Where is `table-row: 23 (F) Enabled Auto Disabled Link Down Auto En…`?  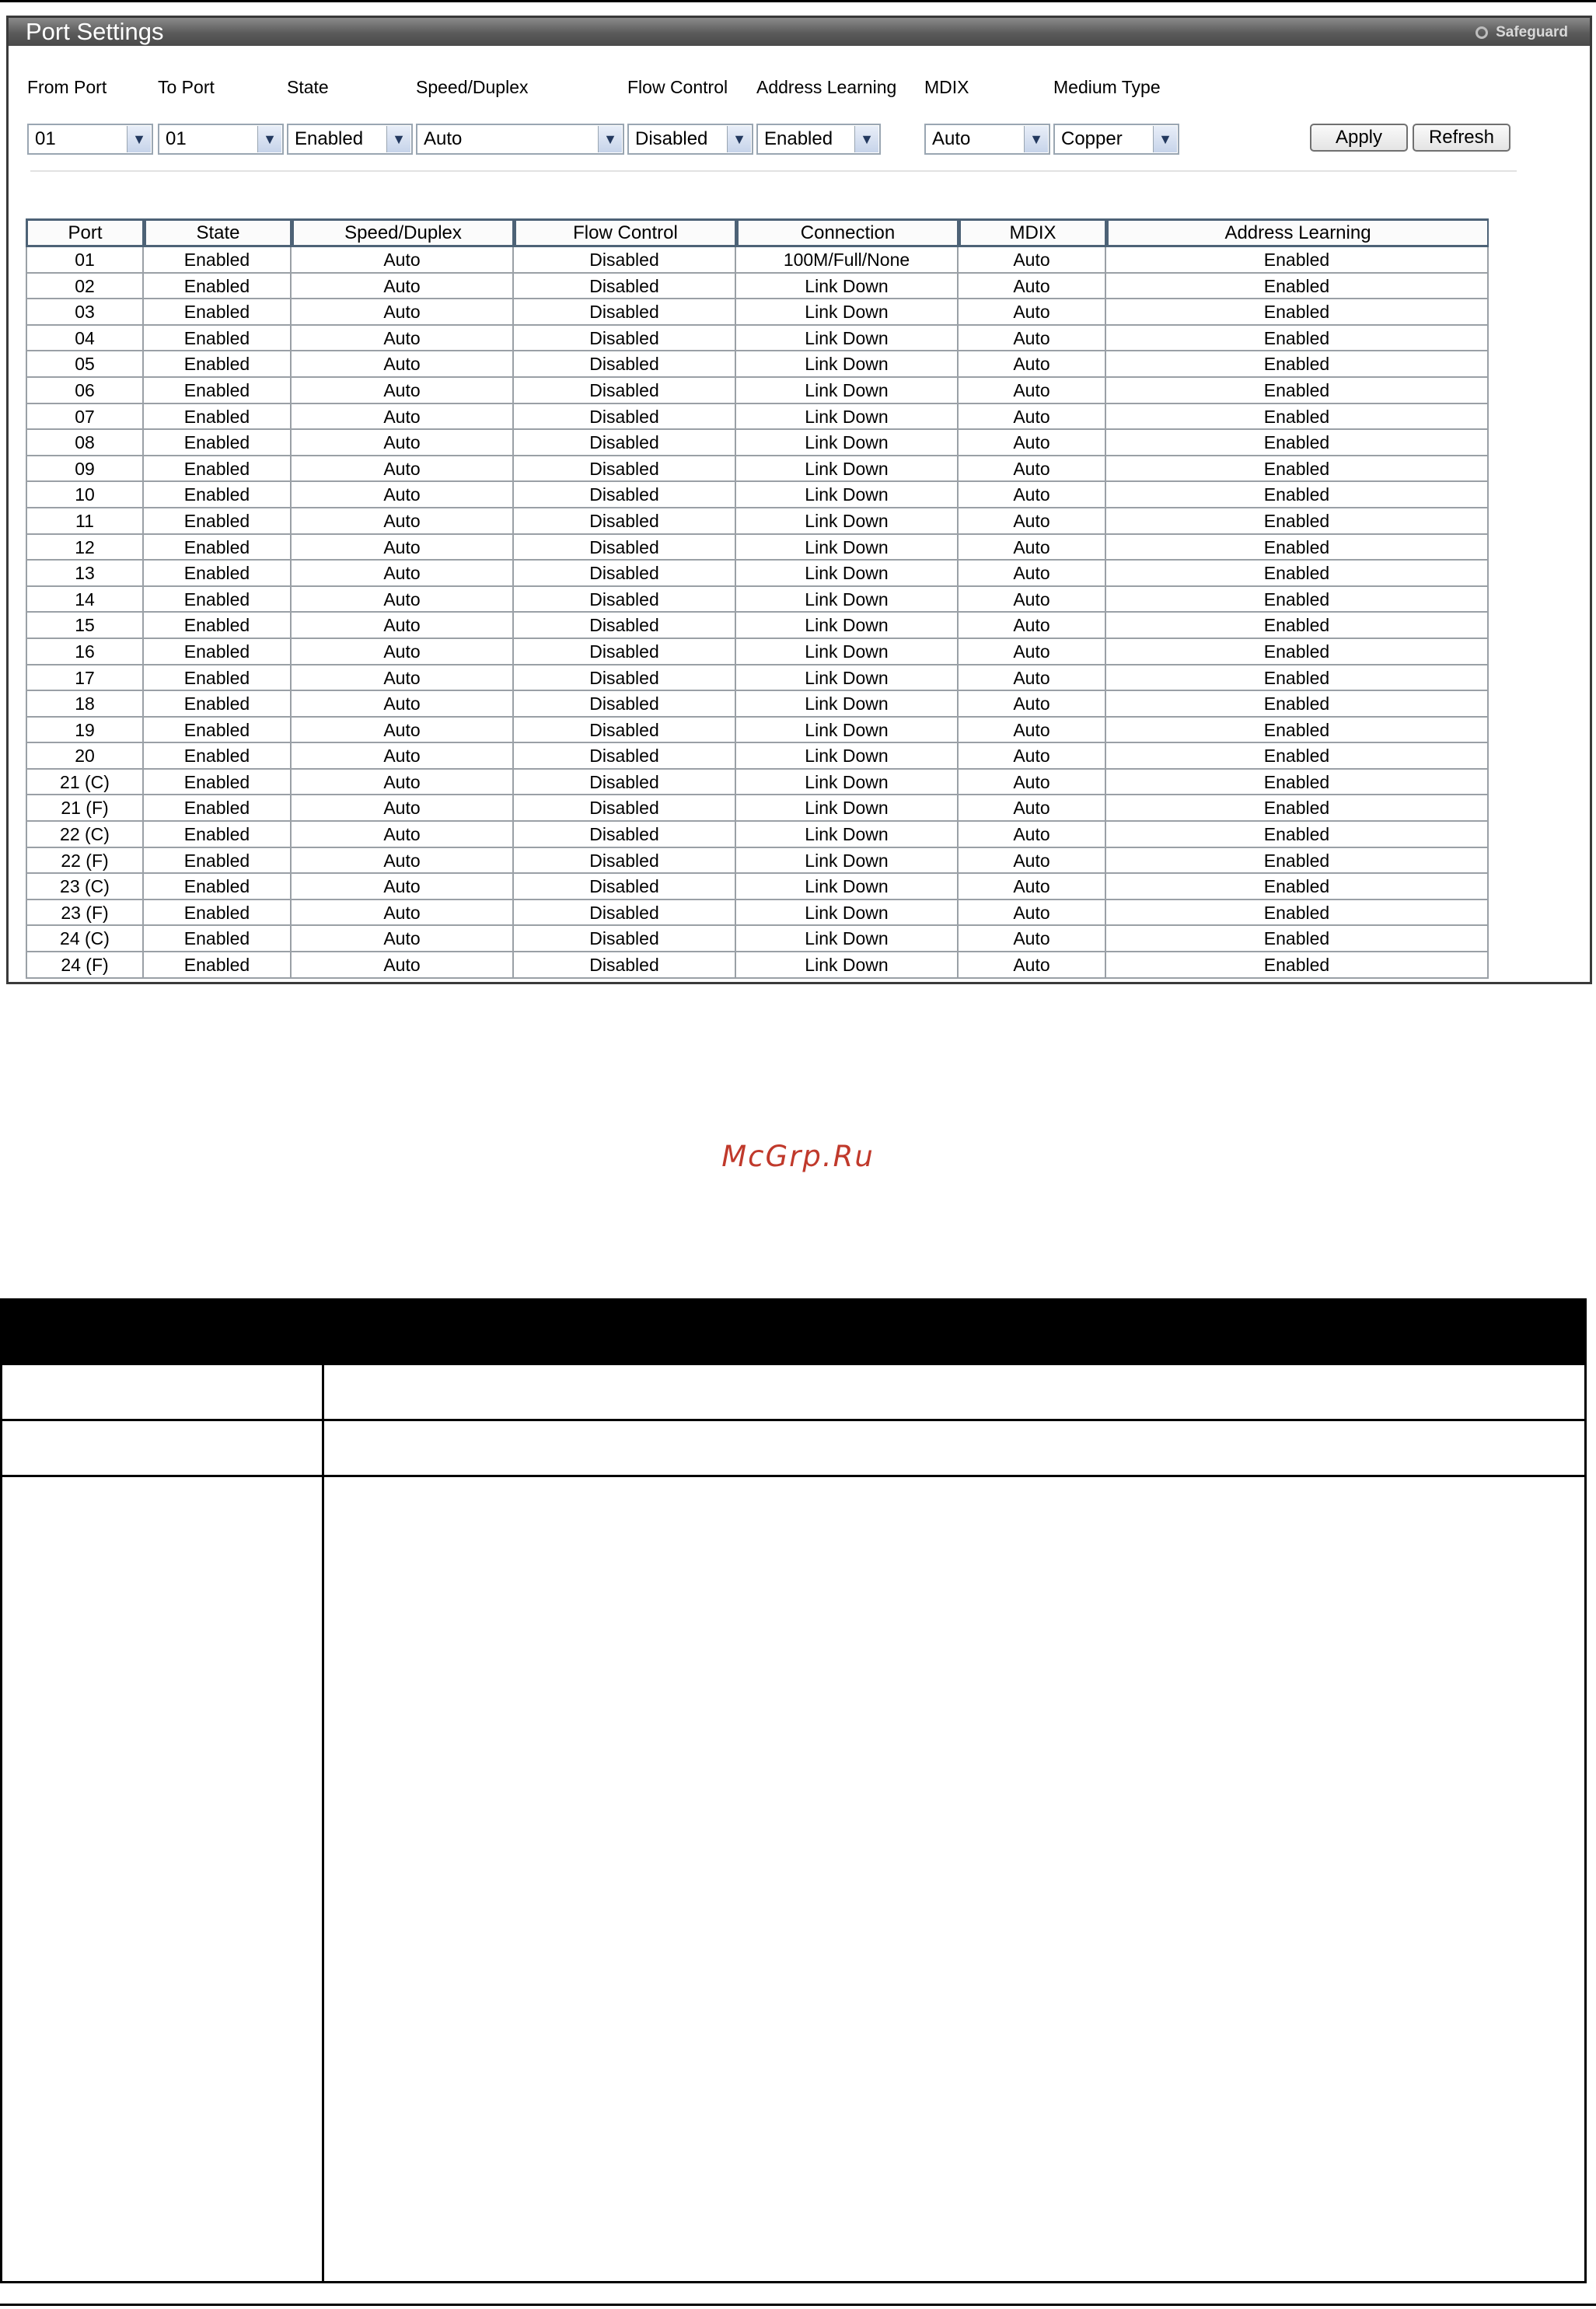
table-row: 23 (F) Enabled Auto Disabled Link Down Auto En… is located at coordinates (758, 913).